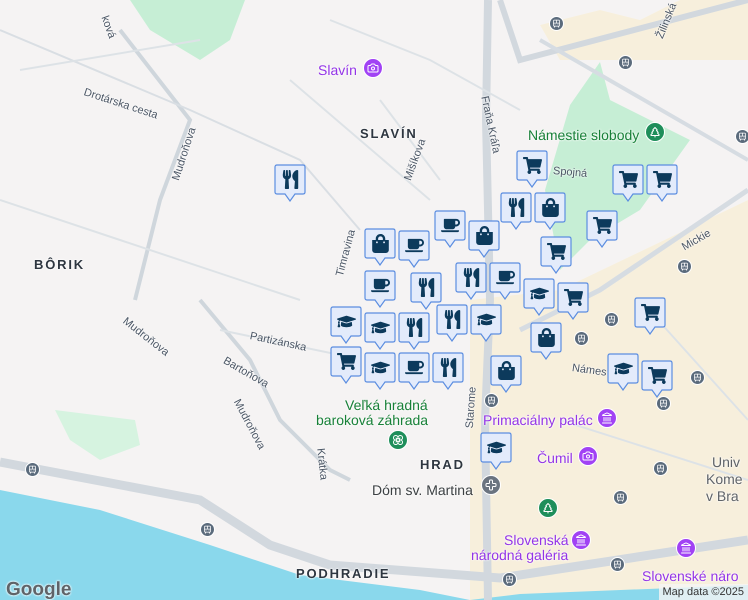  I want to click on district-label: HRAD, so click(442, 465).